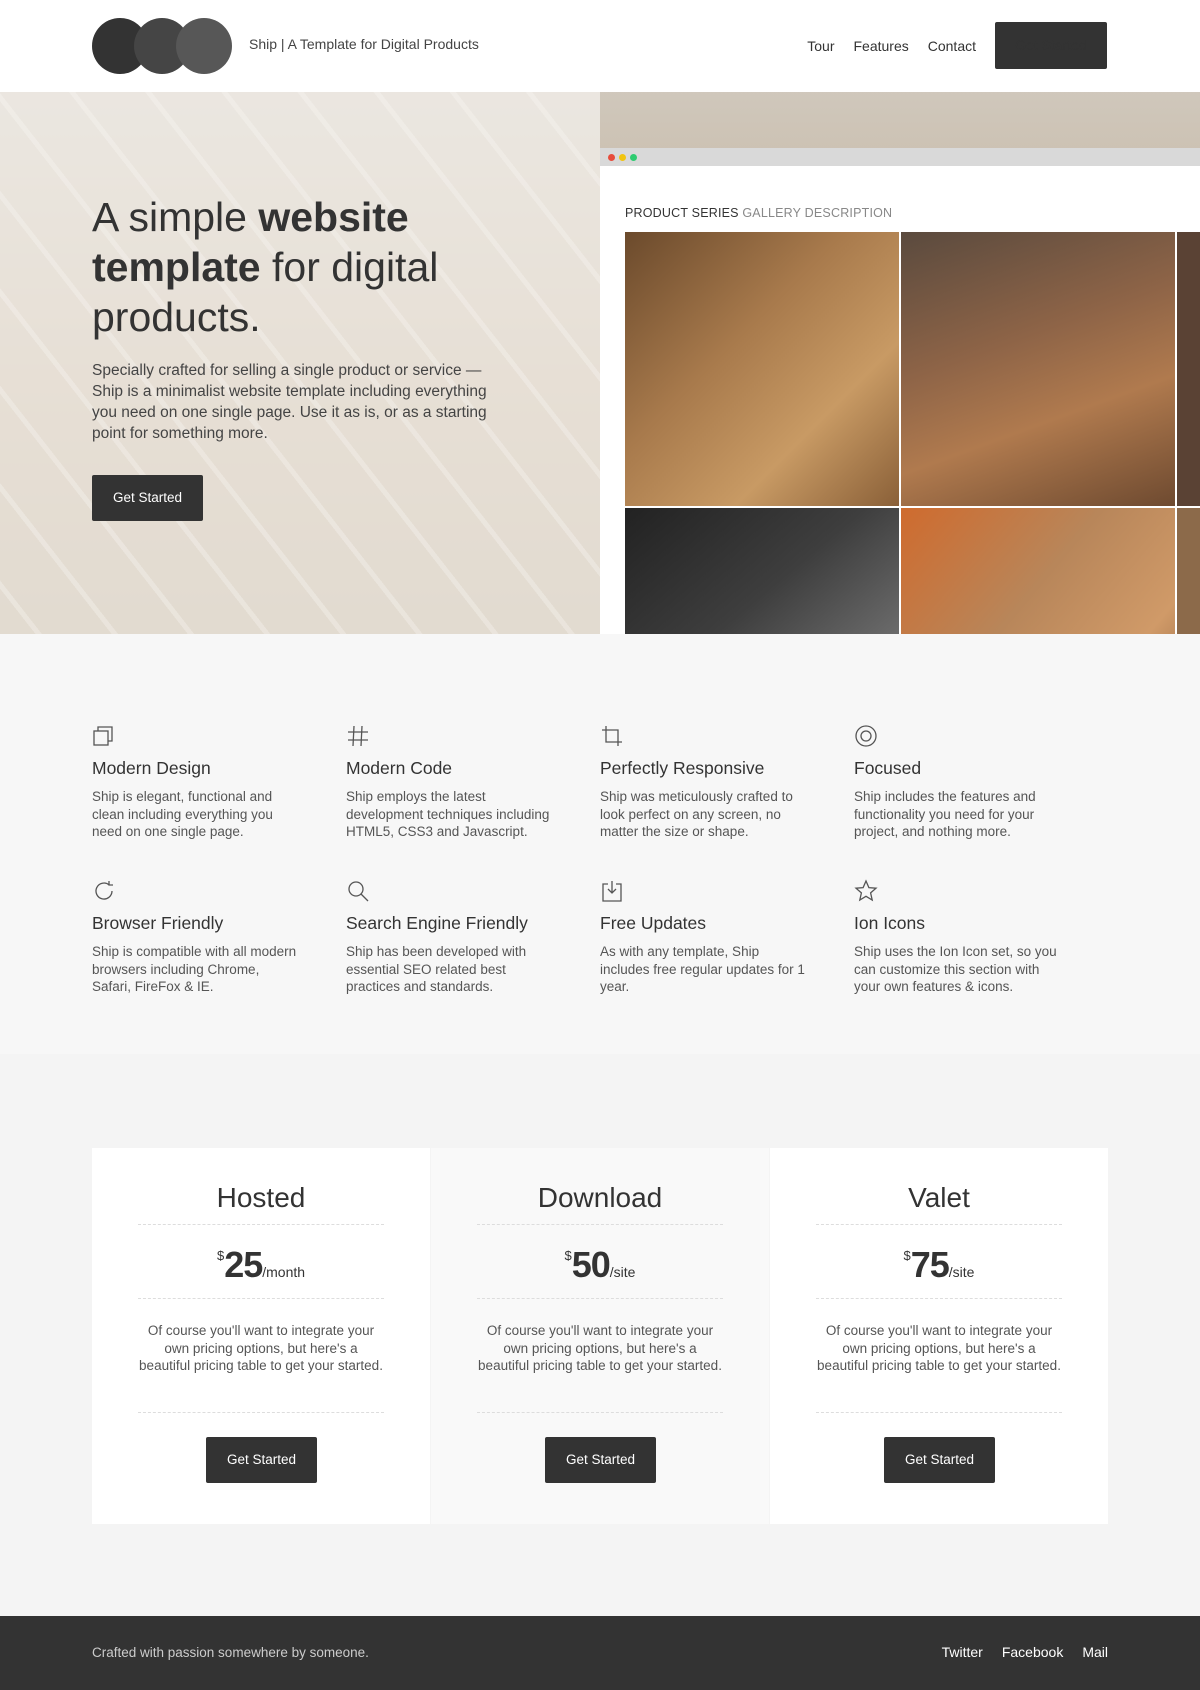  Describe the element at coordinates (762, 369) in the screenshot. I see `gallery-photo-pencils` at that location.